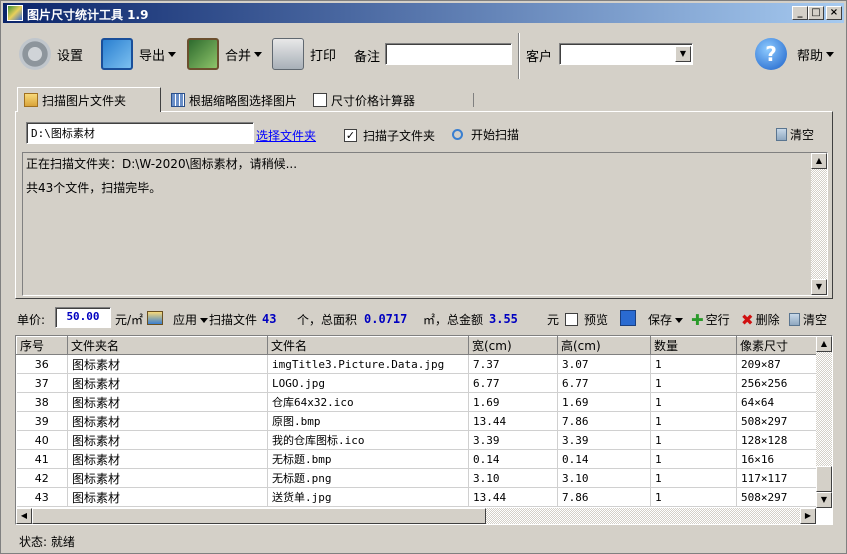  I want to click on row-filename: 无标题.png, so click(368, 478).